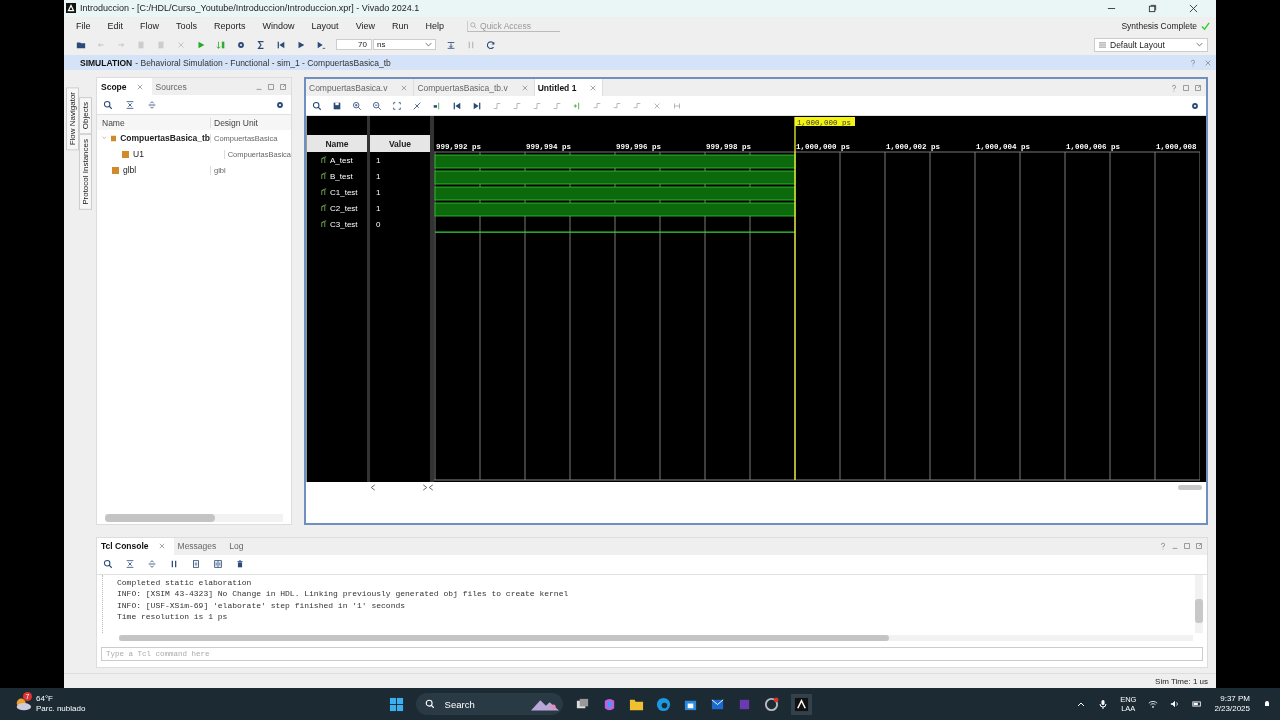  I want to click on add-marker-icon, so click(577, 105).